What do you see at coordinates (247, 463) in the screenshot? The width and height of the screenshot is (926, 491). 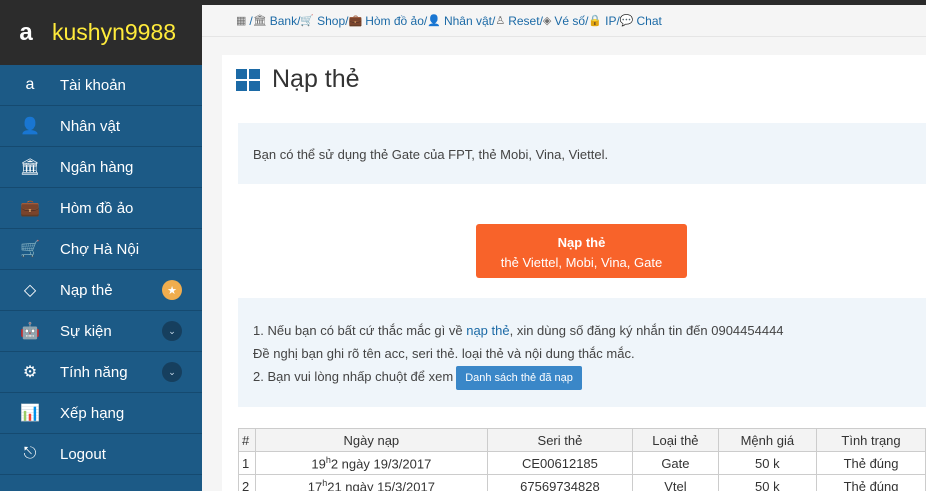 I see `row-number: 1` at bounding box center [247, 463].